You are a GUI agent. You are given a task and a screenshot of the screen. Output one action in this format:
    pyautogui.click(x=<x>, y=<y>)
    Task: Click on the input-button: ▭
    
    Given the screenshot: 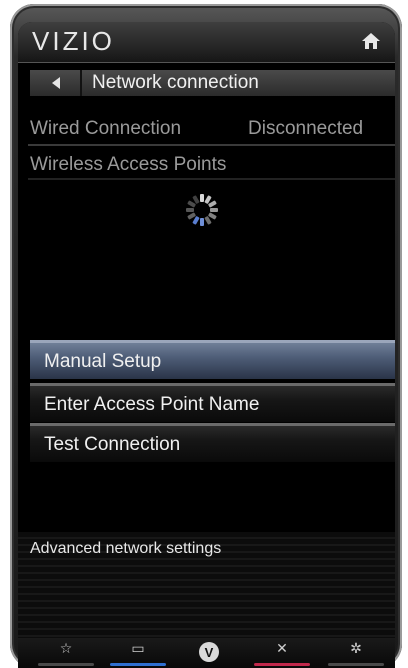 What is the action you would take?
    pyautogui.click(x=138, y=653)
    